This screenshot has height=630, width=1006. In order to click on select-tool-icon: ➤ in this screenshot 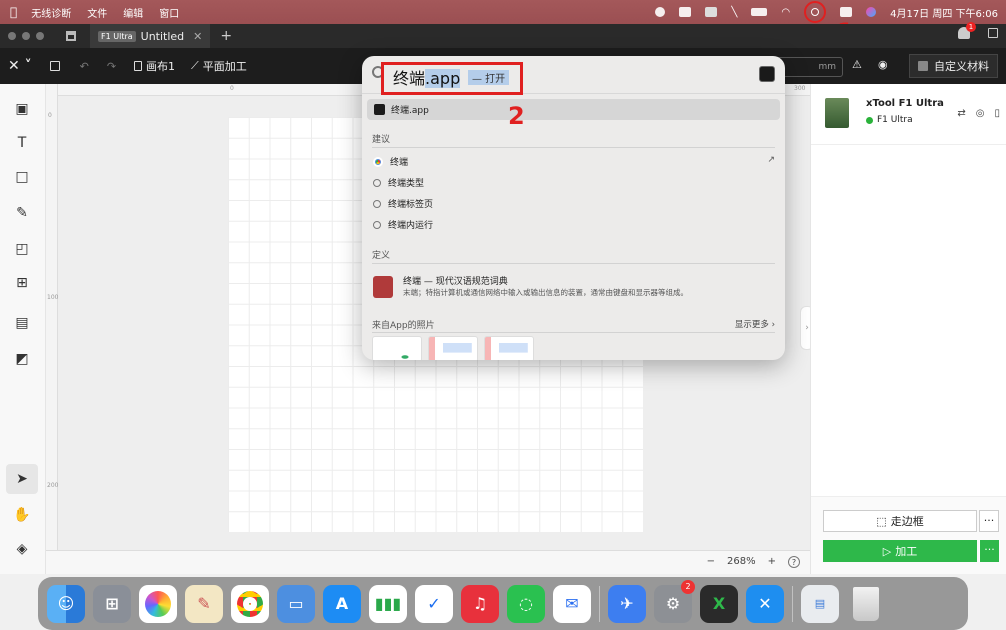, I will do `click(22, 479)`.